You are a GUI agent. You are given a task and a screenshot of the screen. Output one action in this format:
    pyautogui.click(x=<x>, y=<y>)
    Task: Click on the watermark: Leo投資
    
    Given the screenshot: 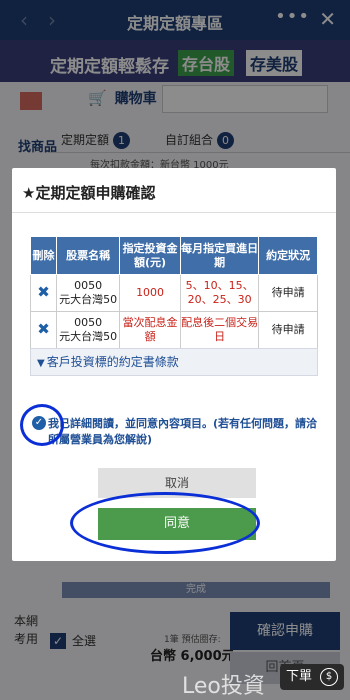 What is the action you would take?
    pyautogui.click(x=223, y=686)
    